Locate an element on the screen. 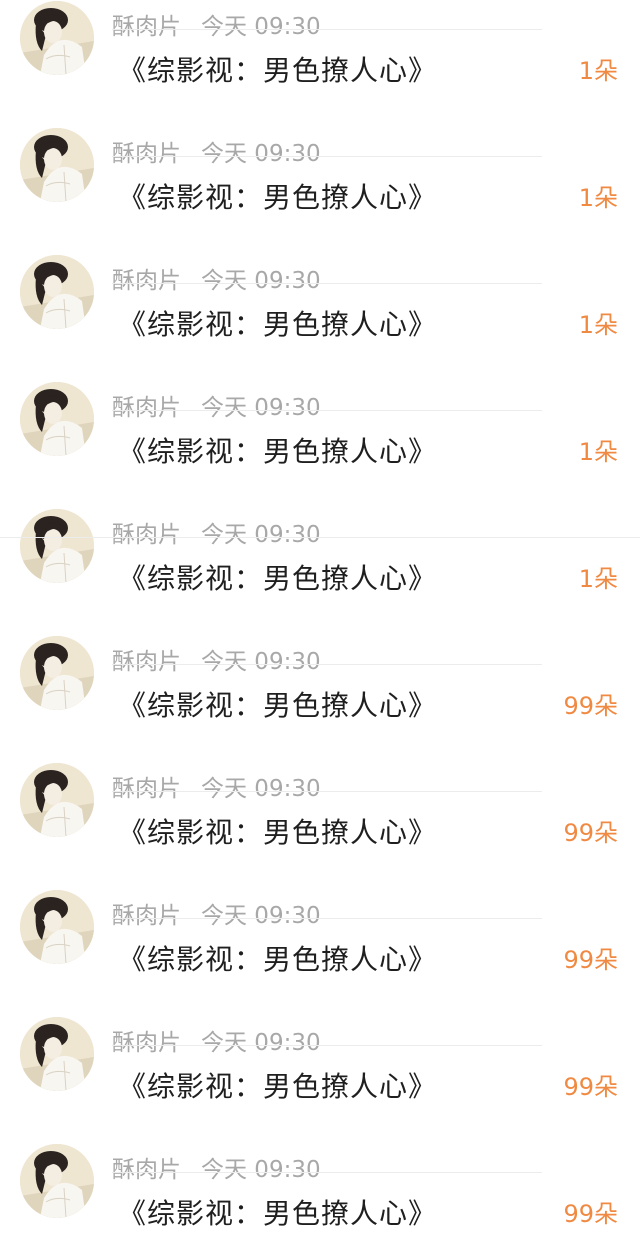 The image size is (640, 1234). avatar-woman-portrait-icon is located at coordinates (57, 1181).